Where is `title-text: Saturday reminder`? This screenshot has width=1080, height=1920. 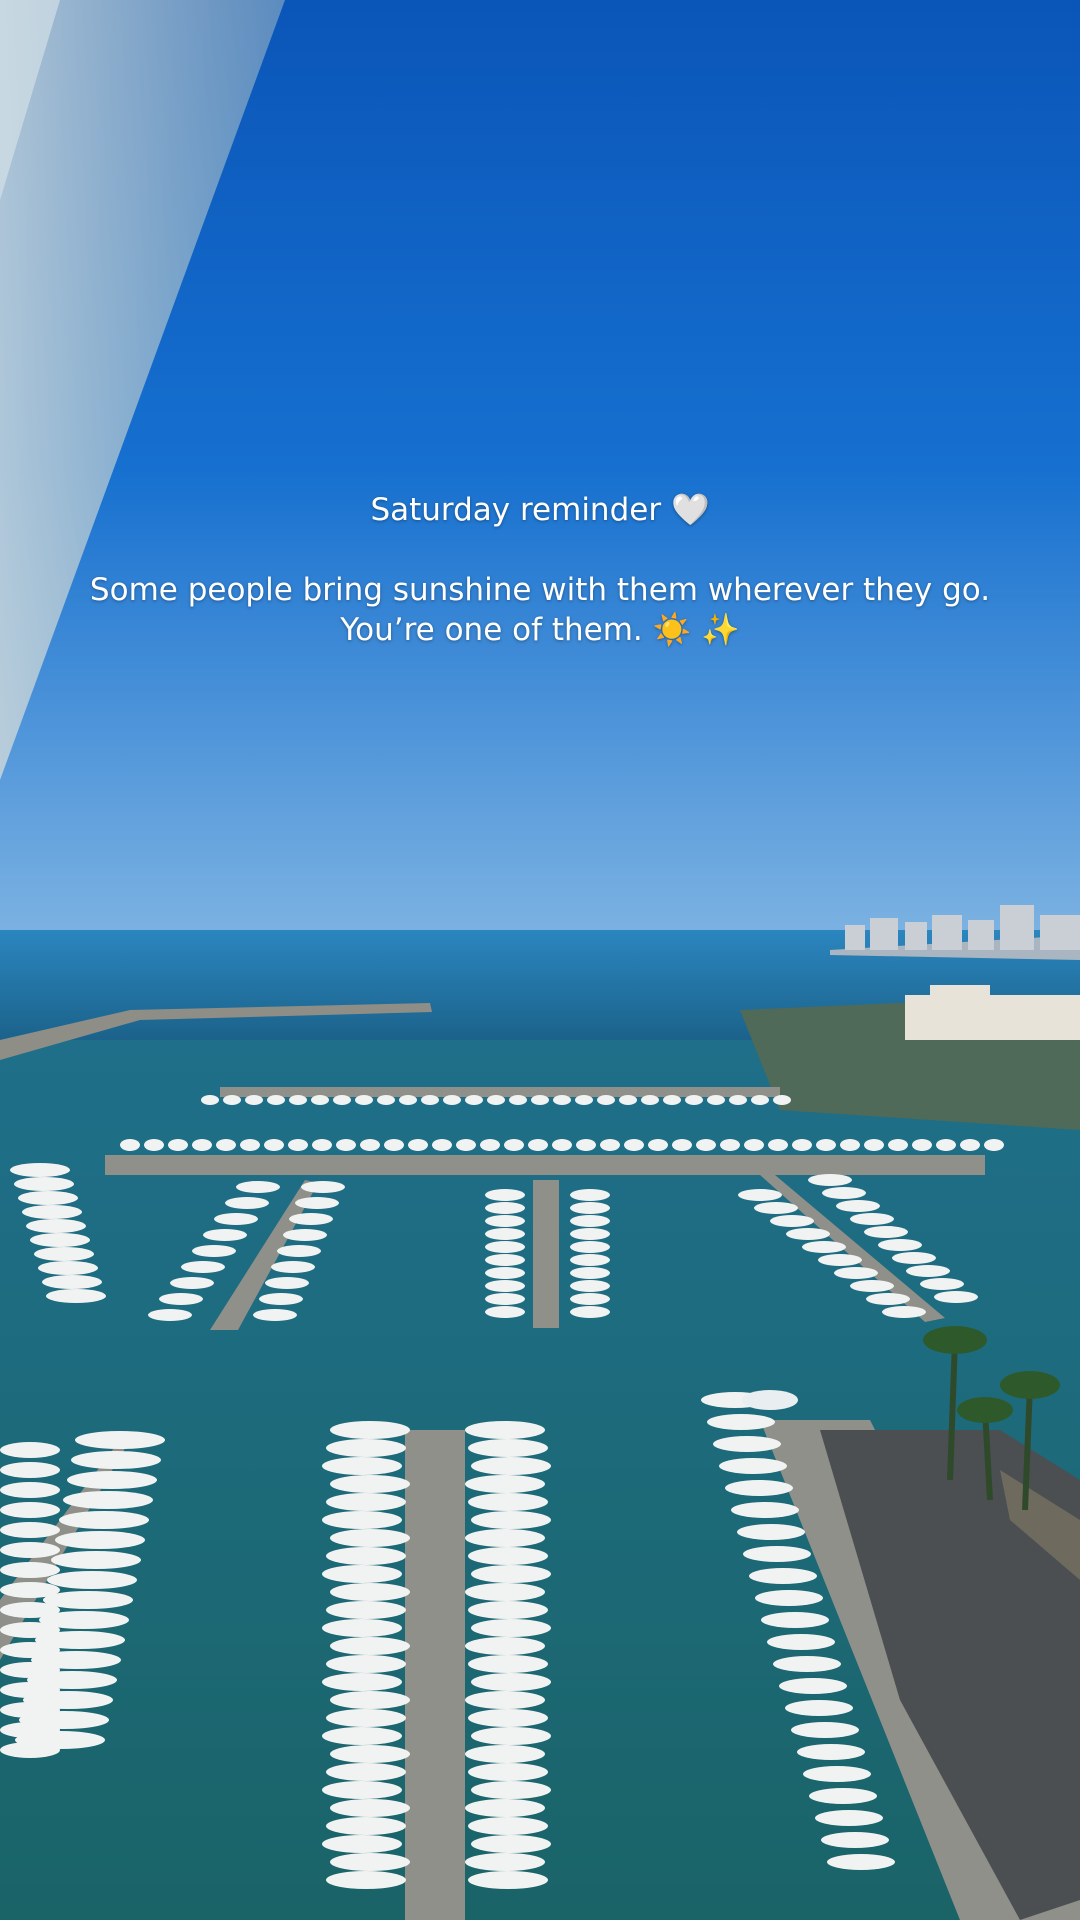 title-text: Saturday reminder is located at coordinates (516, 510).